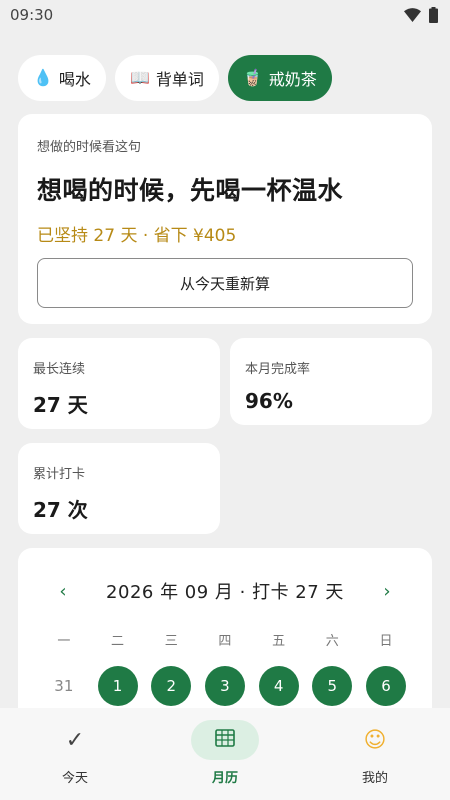  I want to click on status-bar: 09:30, so click(225, 15).